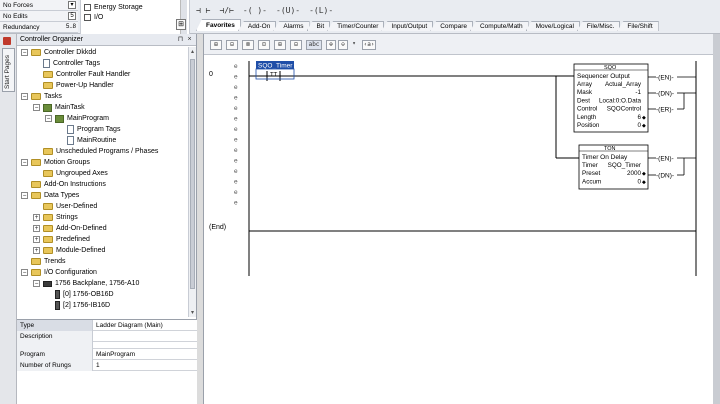  I want to click on param-value: Local:0:O.Data, so click(620, 100).